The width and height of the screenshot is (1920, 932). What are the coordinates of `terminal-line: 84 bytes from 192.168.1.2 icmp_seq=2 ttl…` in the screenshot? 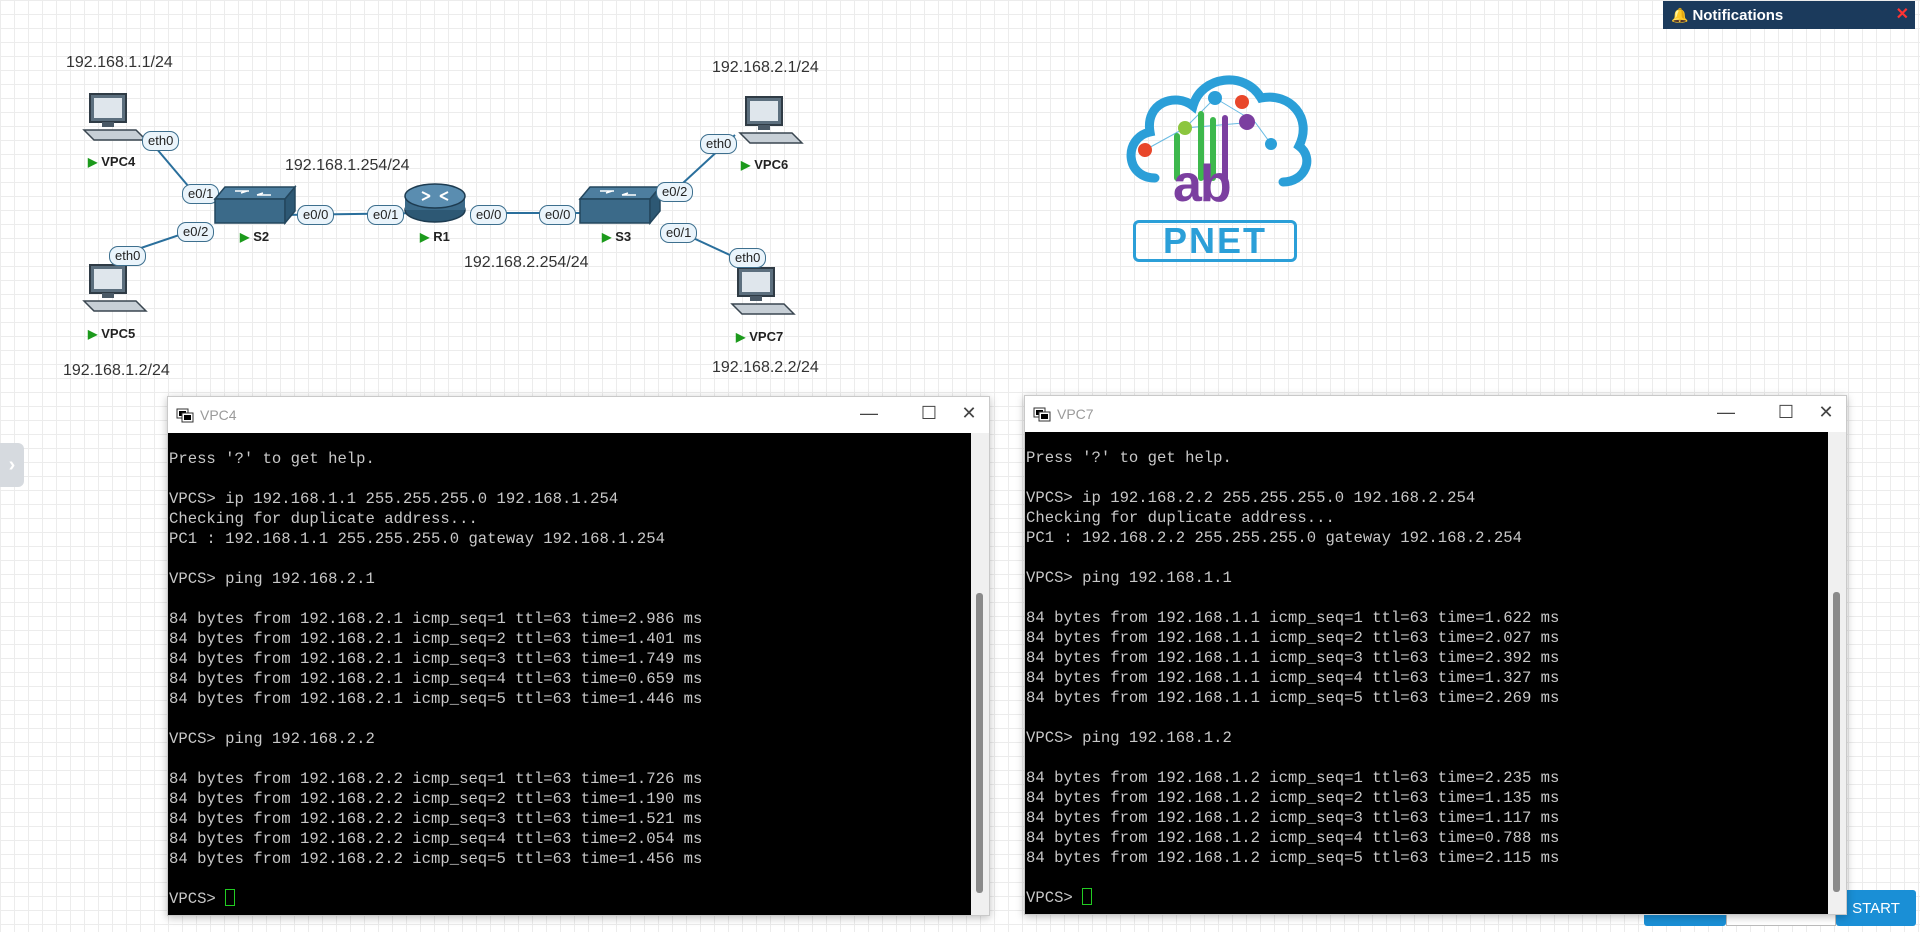 It's located at (1293, 798).